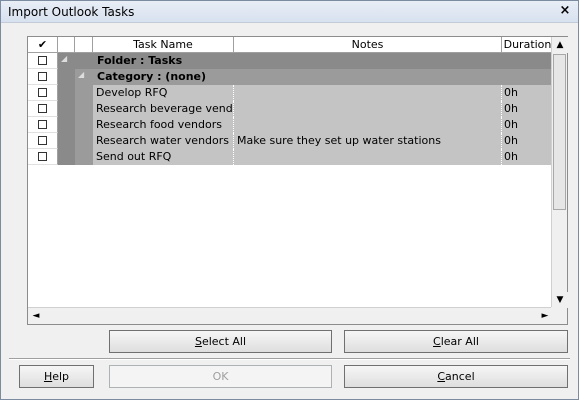 Image resolution: width=579 pixels, height=400 pixels. I want to click on grid-header: ✔ Task Name Notes Duration, so click(290, 45).